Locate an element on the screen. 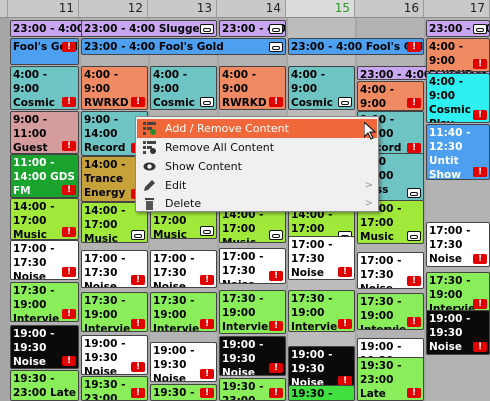  trash-icon is located at coordinates (149, 204).